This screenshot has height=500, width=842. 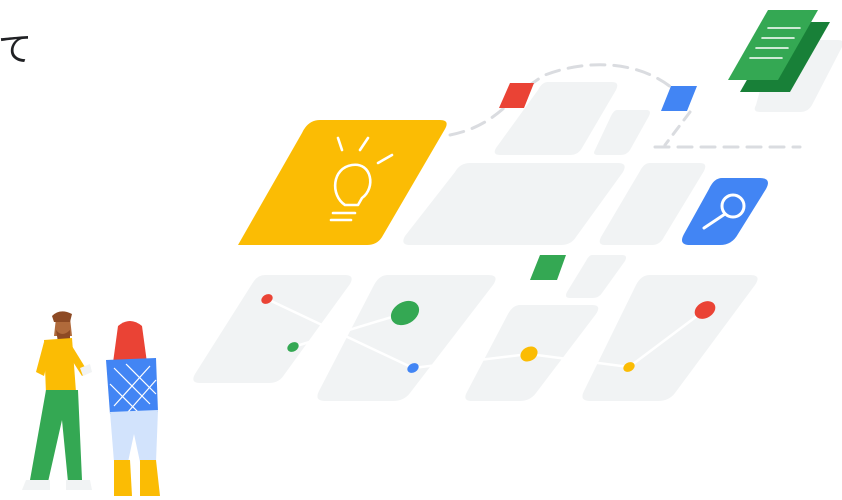 What do you see at coordinates (679, 98) in the screenshot?
I see `blue-flag` at bounding box center [679, 98].